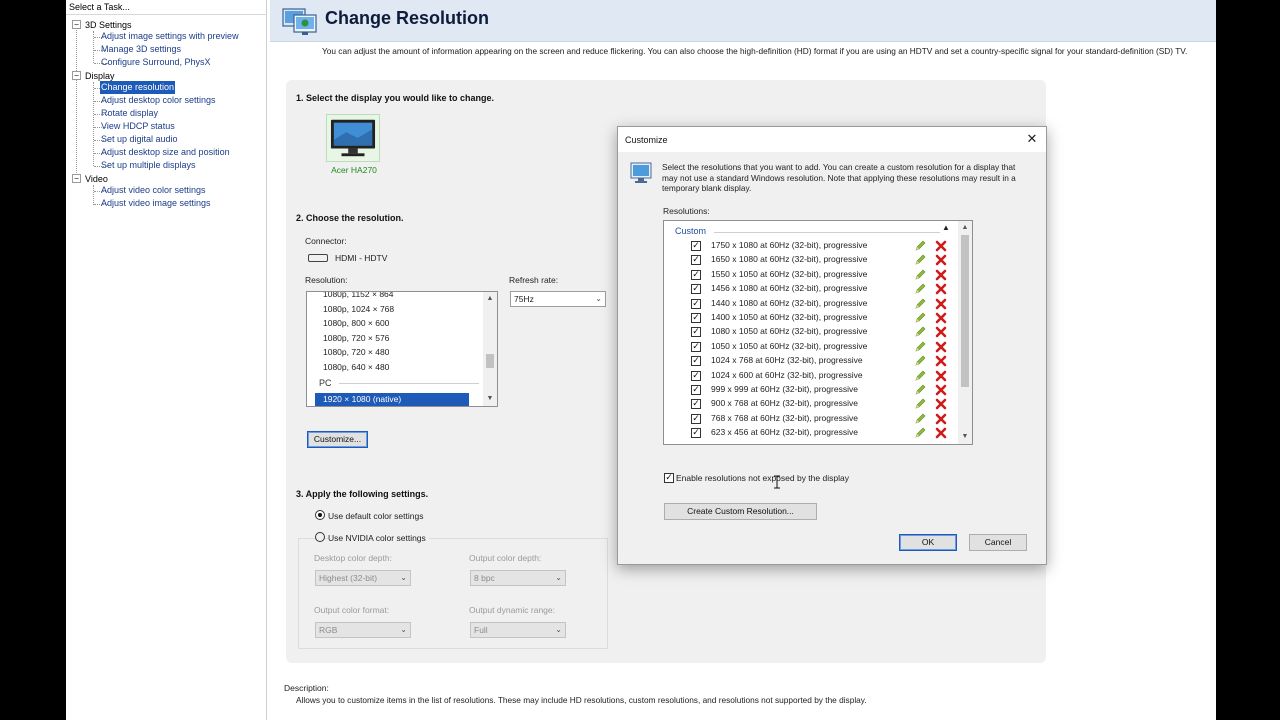 The height and width of the screenshot is (720, 1280). I want to click on resolutions-scrollbar: ▲ ▼, so click(965, 332).